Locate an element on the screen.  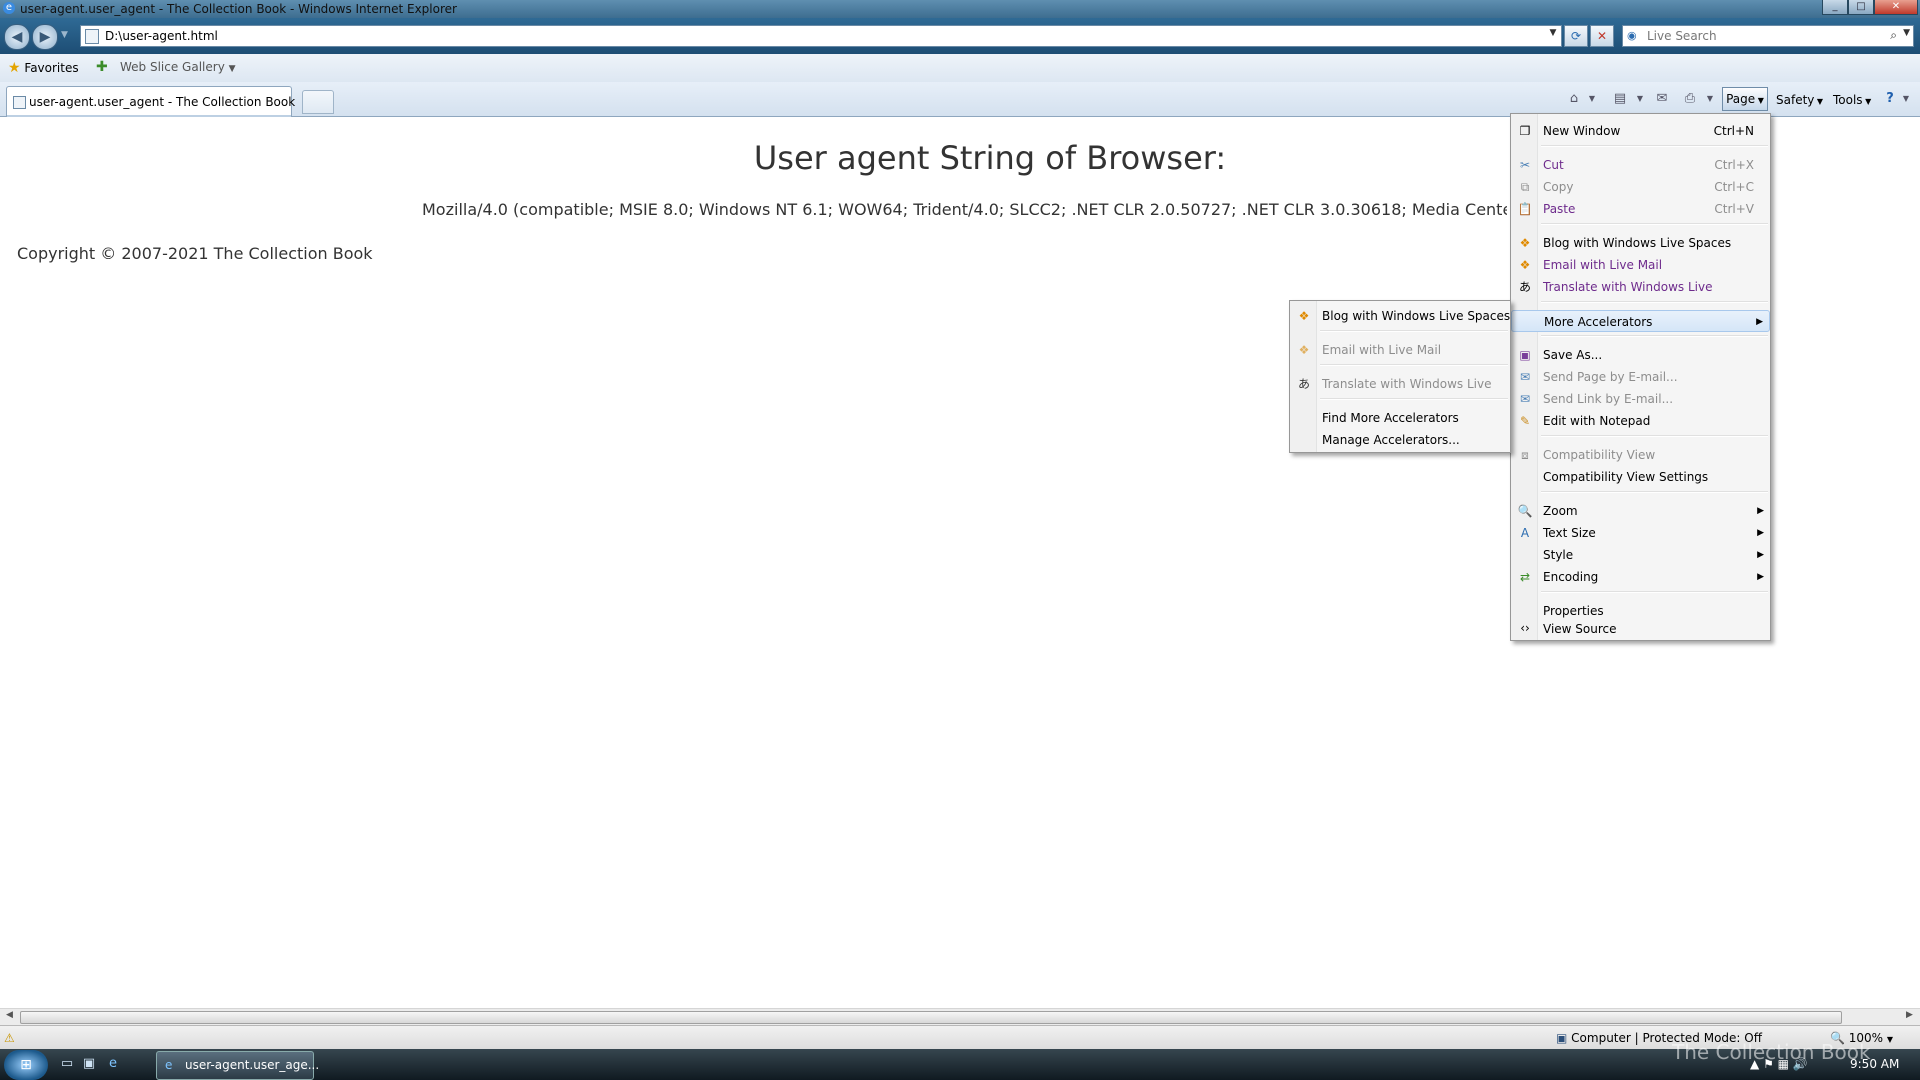
chevron-down-icon: ▼ is located at coordinates (1867, 101).